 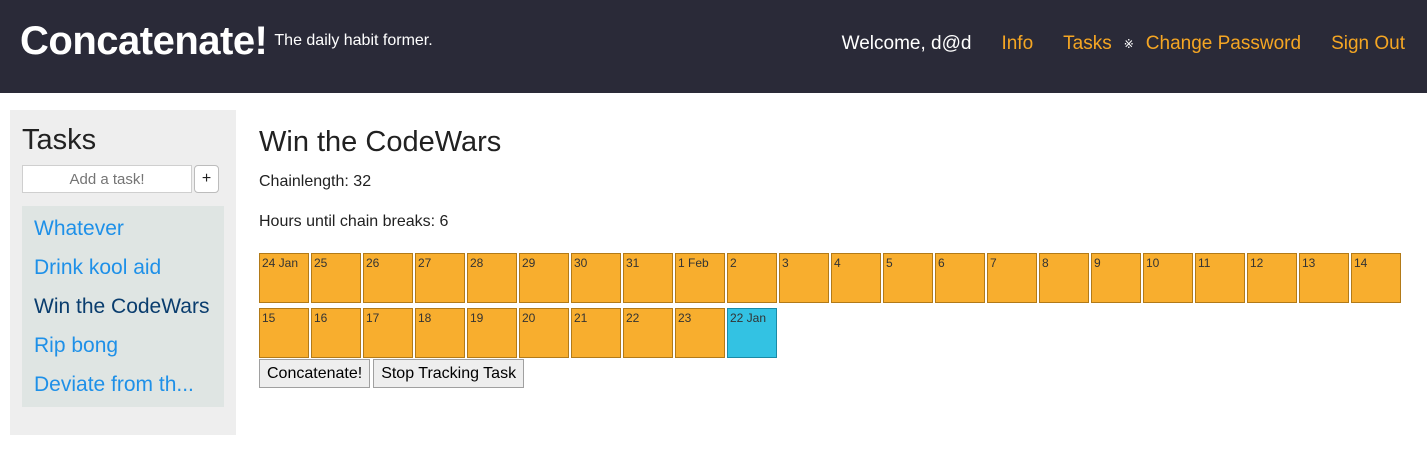 I want to click on day-cell: 22, so click(x=648, y=333).